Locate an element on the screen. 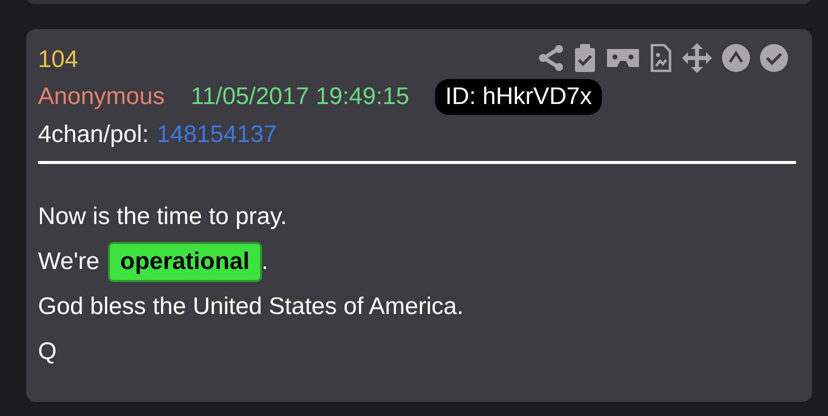 This screenshot has width=828, height=416. check-circle-icon is located at coordinates (774, 58).